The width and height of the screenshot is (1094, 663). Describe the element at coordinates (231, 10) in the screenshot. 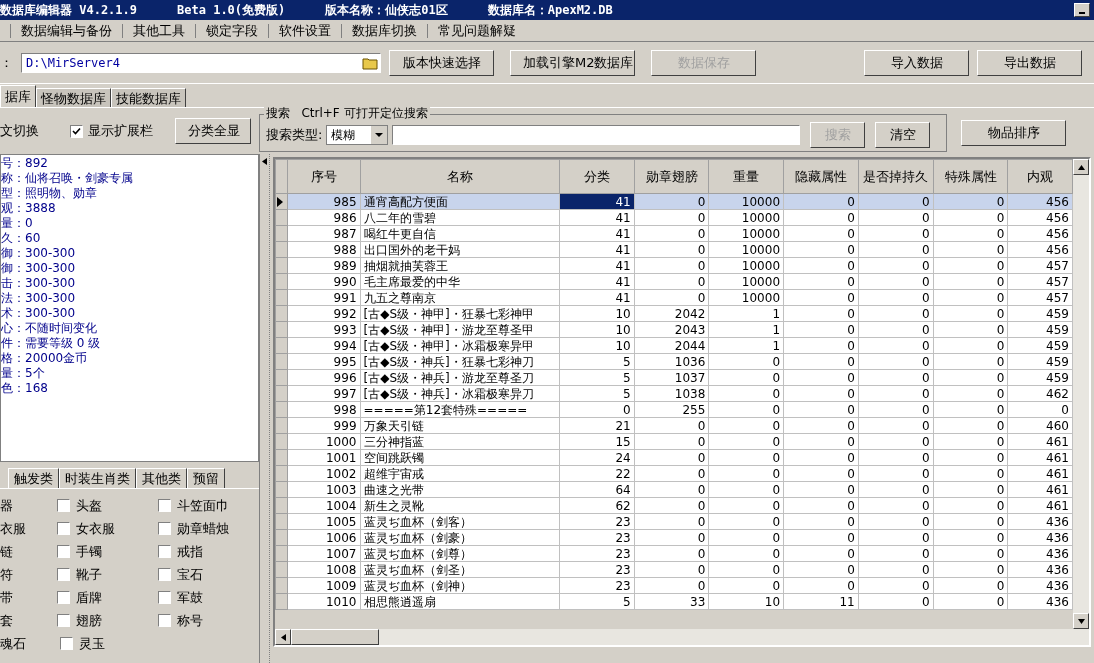

I see `window-title: Beta 1.0(免费版)` at that location.